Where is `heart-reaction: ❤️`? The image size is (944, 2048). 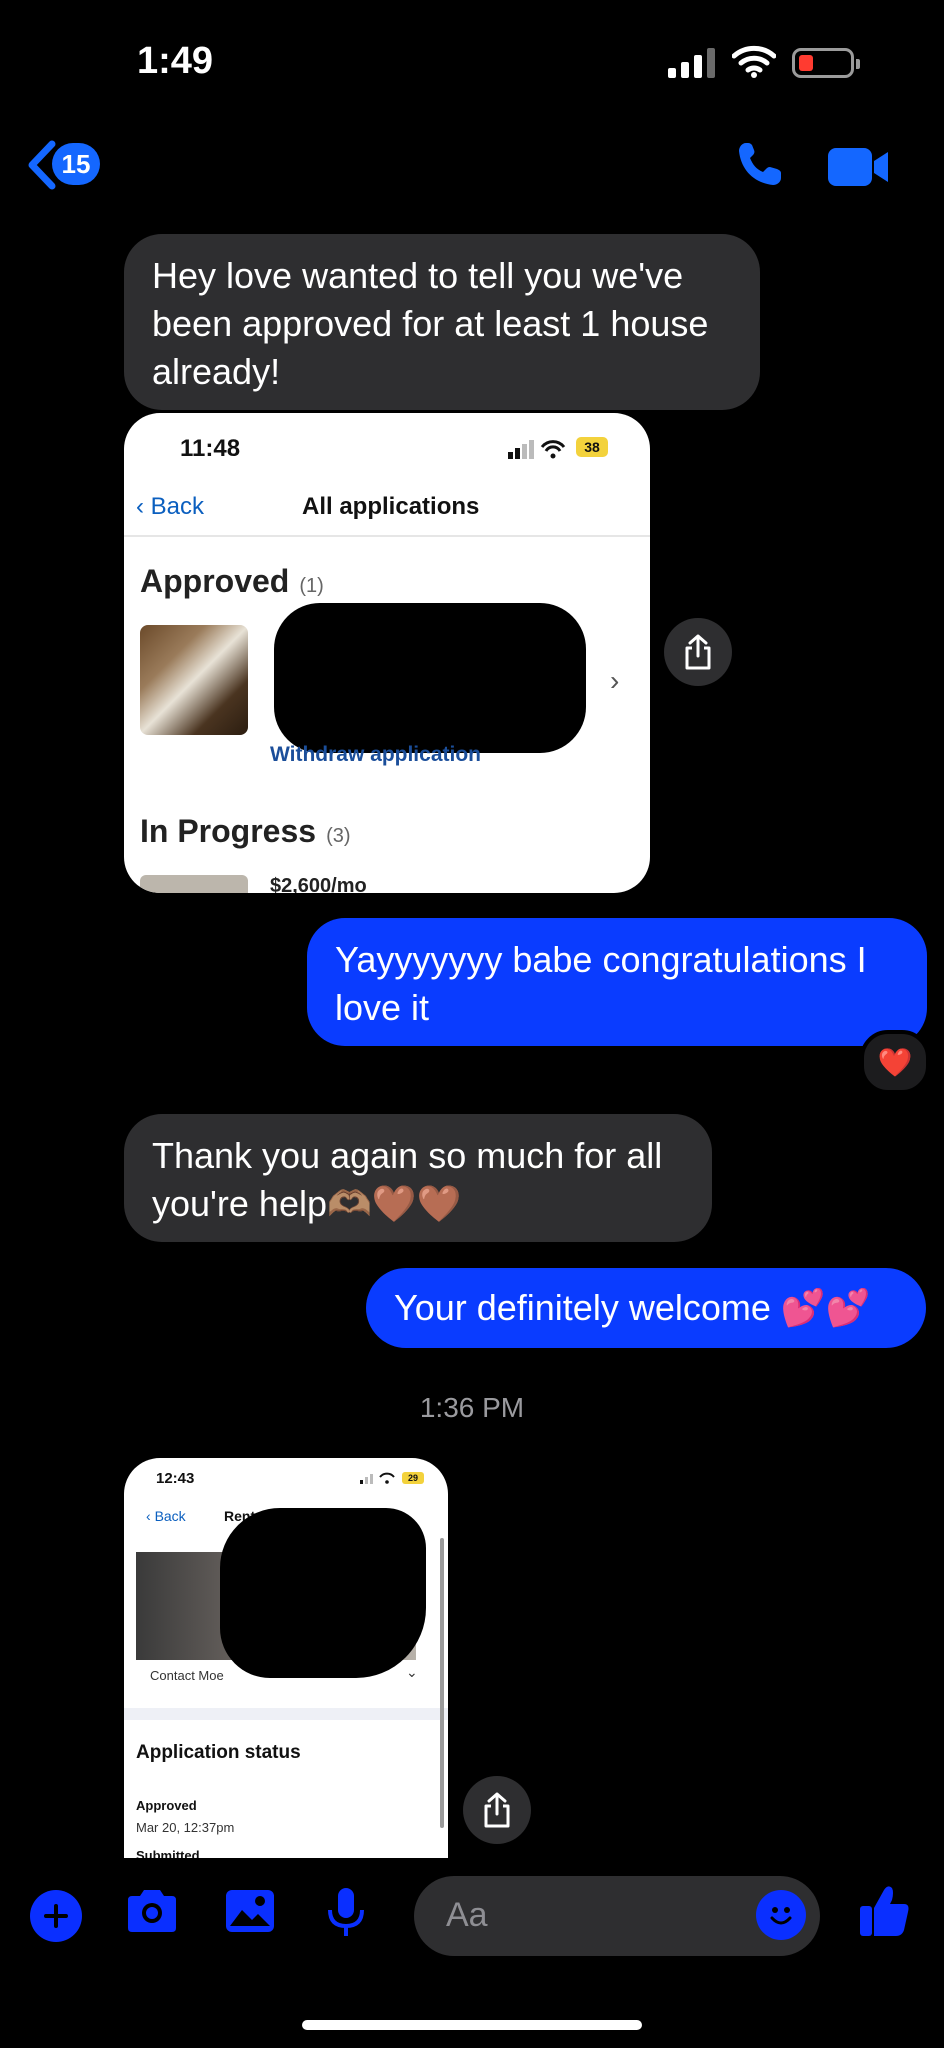
heart-reaction: ❤️ is located at coordinates (895, 1062).